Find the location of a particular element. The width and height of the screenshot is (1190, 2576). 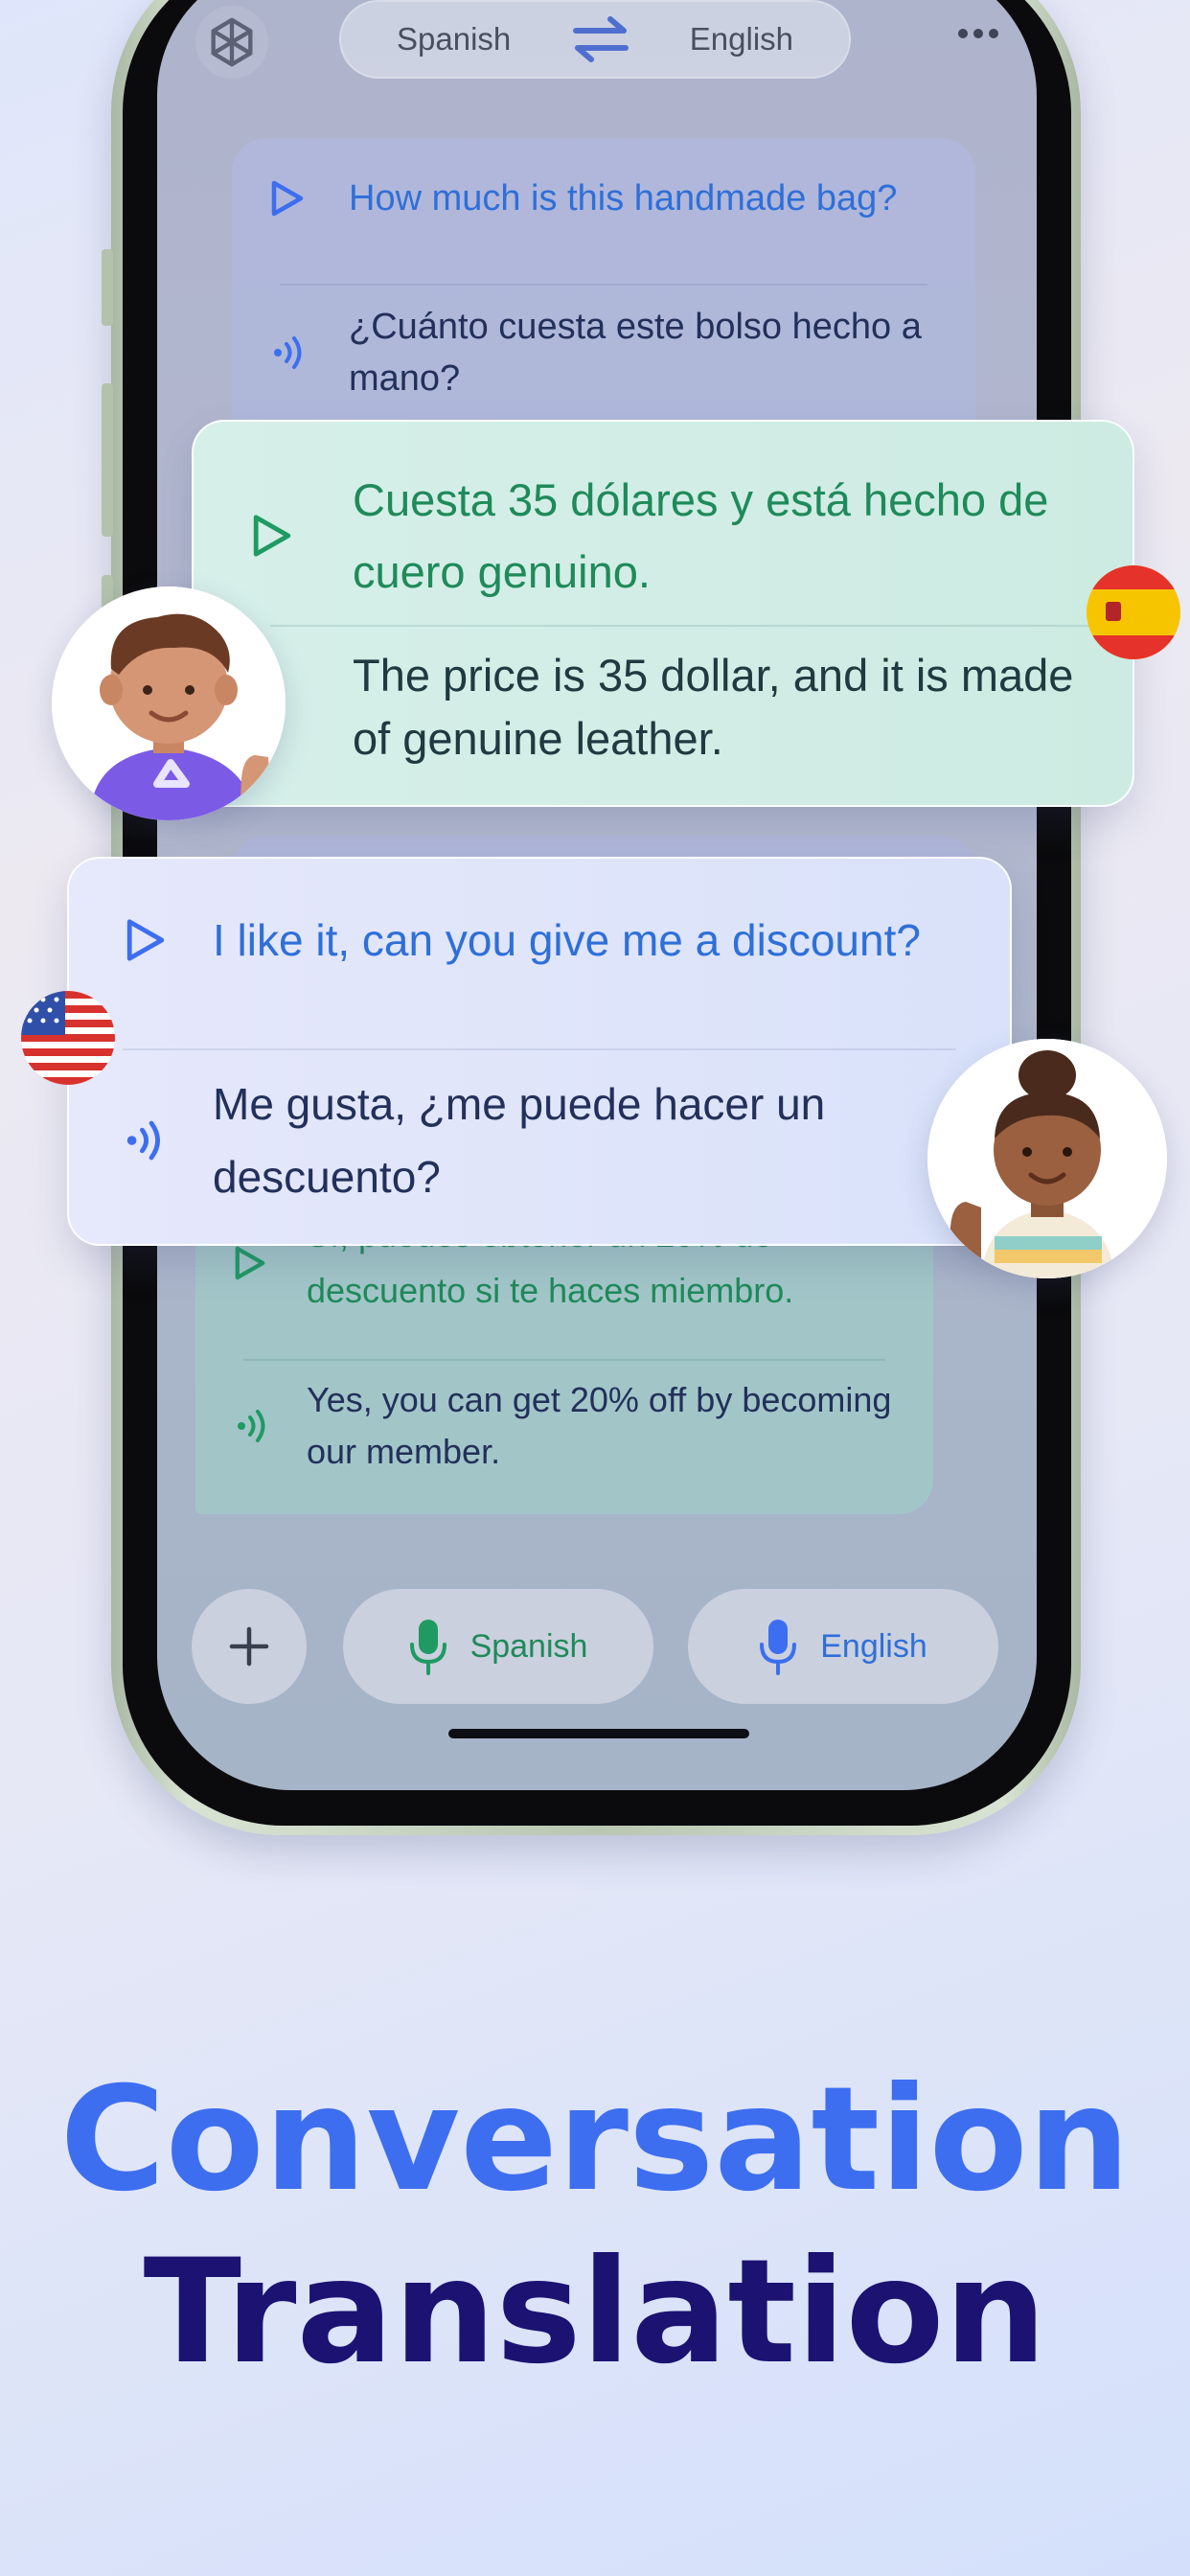

spanish-mic-button: Spanish is located at coordinates (498, 1646).